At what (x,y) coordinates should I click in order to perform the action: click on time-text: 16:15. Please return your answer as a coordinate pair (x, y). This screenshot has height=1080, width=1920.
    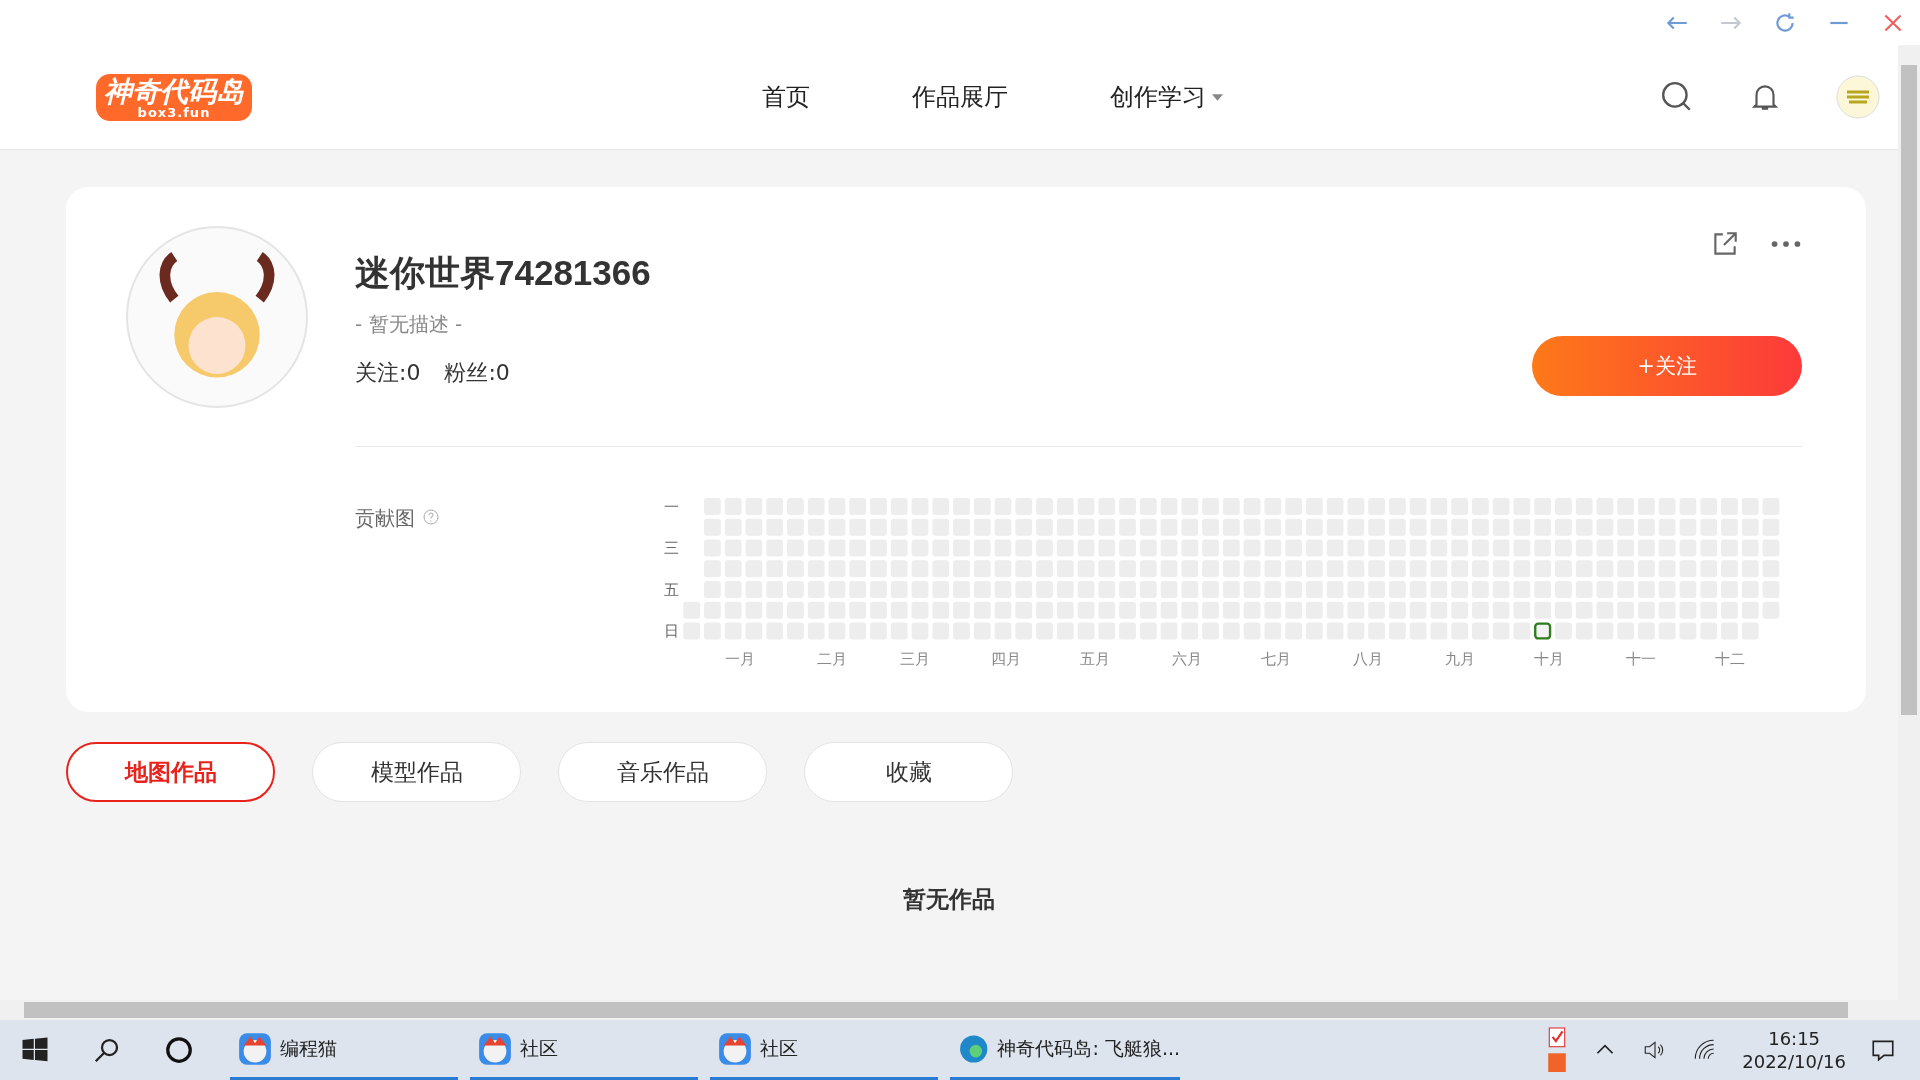
    Looking at the image, I should click on (1794, 1038).